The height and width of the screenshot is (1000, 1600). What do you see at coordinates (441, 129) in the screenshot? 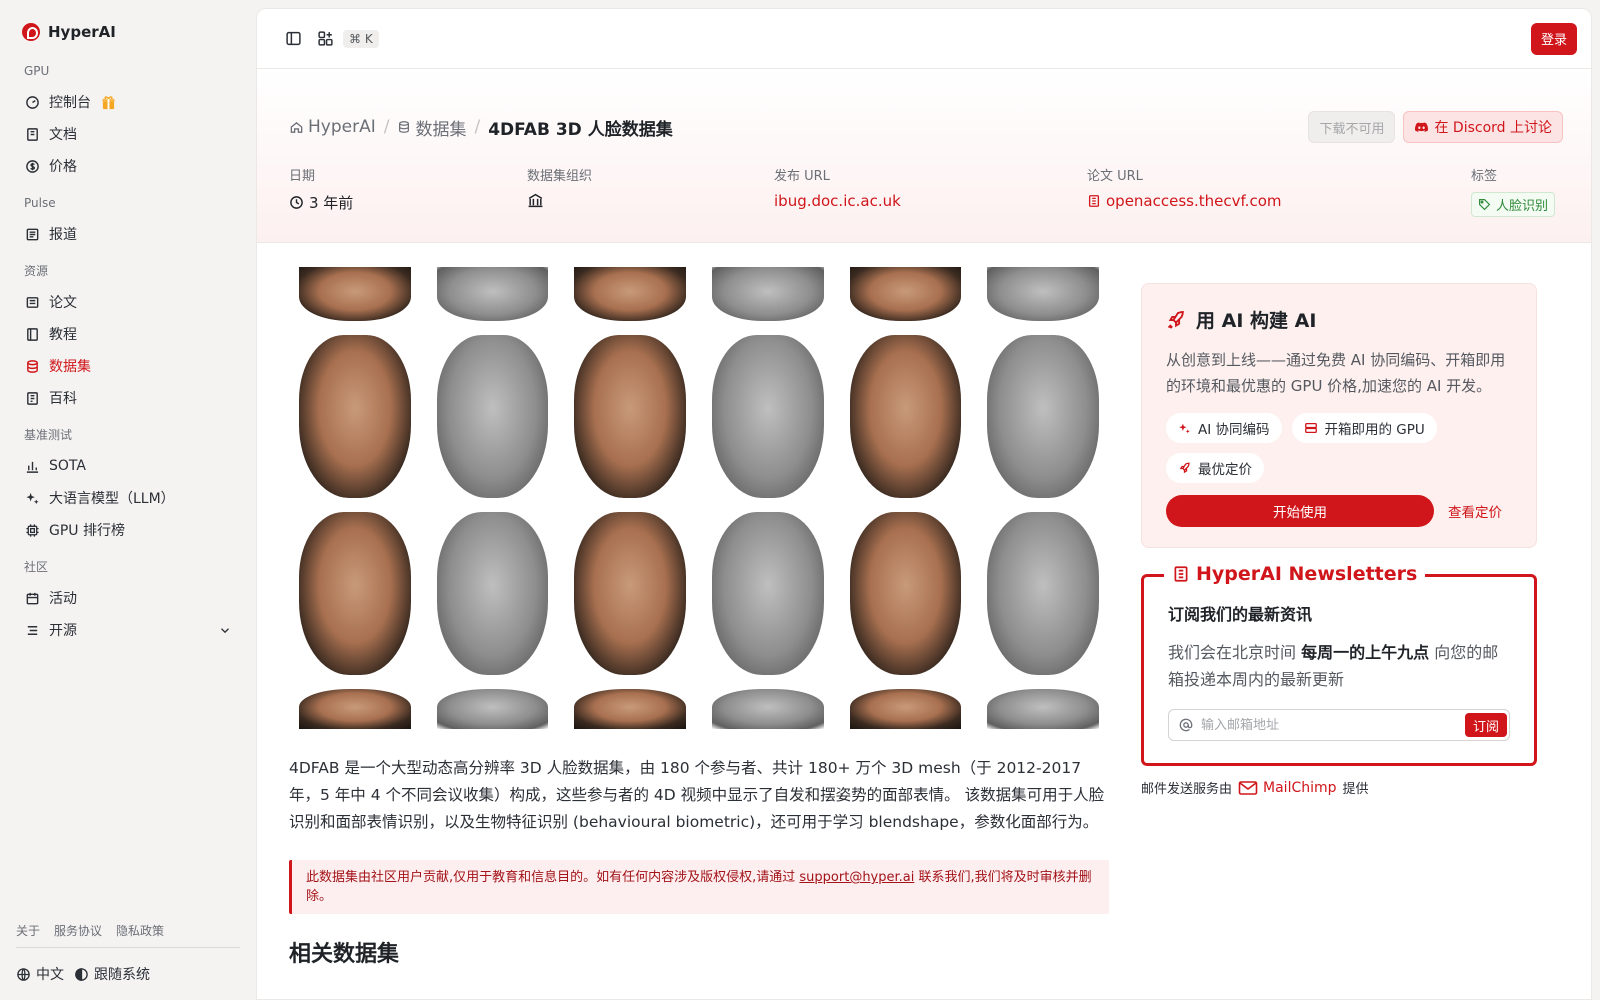
I see `breadcrumb-section: 数据集` at bounding box center [441, 129].